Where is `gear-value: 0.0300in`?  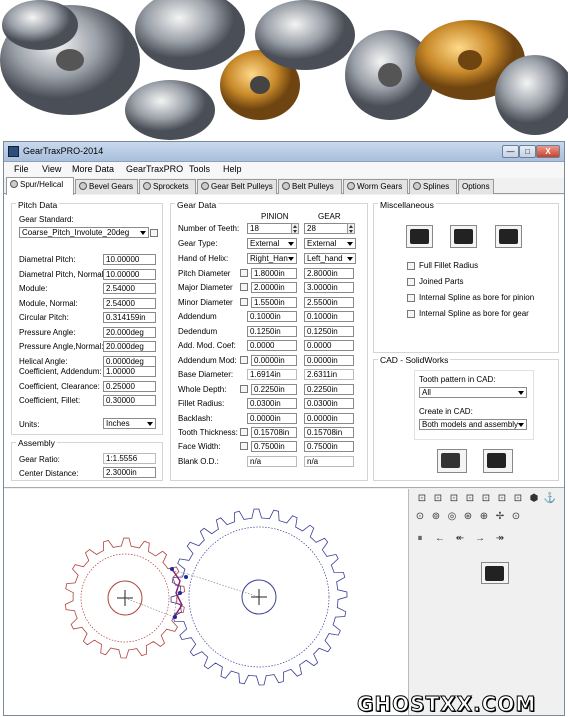 gear-value: 0.0300in is located at coordinates (329, 404).